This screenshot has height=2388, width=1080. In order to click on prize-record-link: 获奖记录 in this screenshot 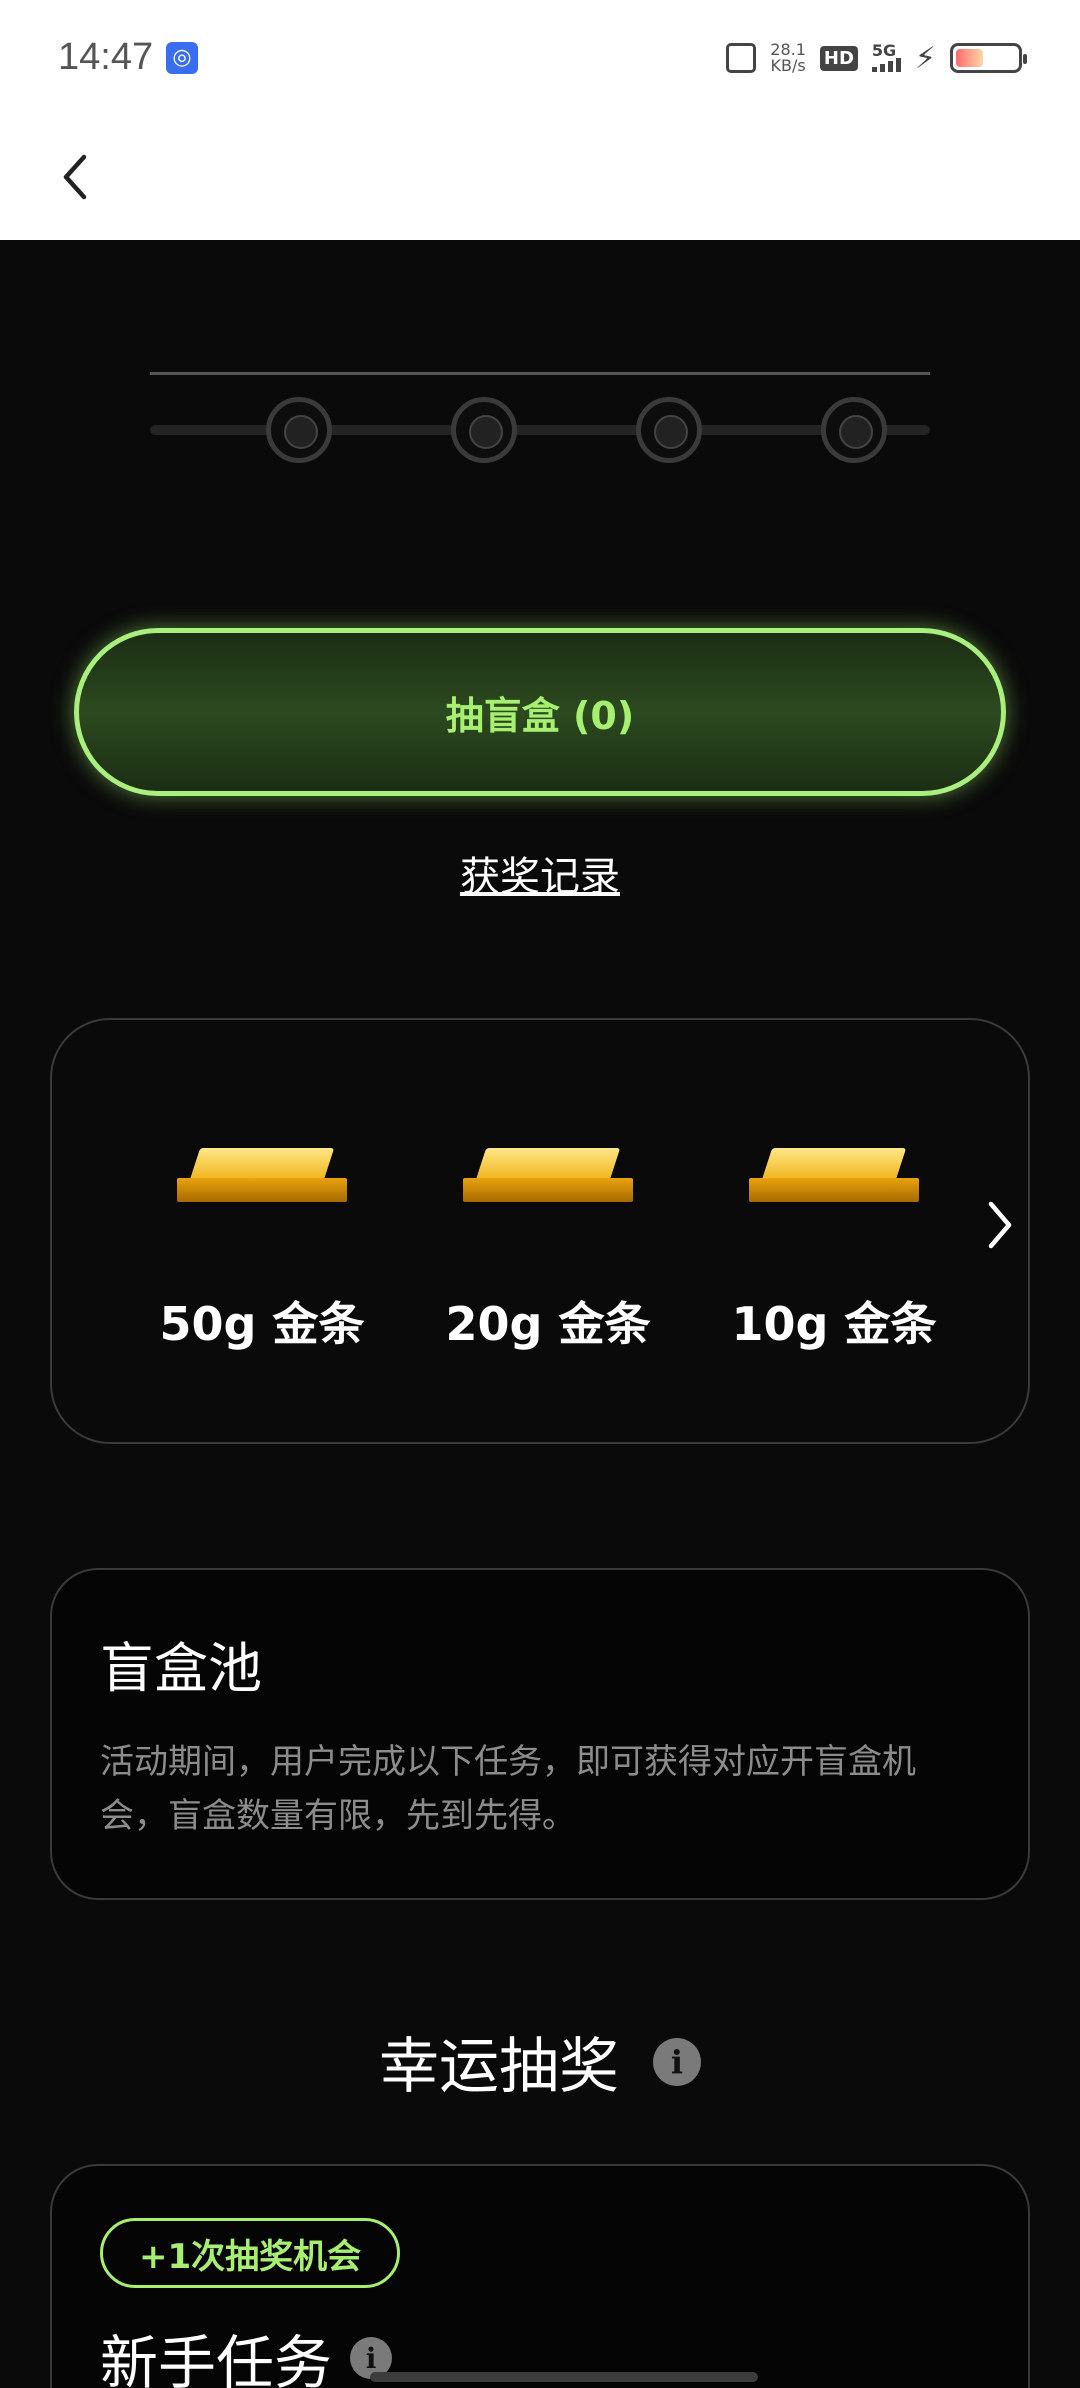, I will do `click(540, 873)`.